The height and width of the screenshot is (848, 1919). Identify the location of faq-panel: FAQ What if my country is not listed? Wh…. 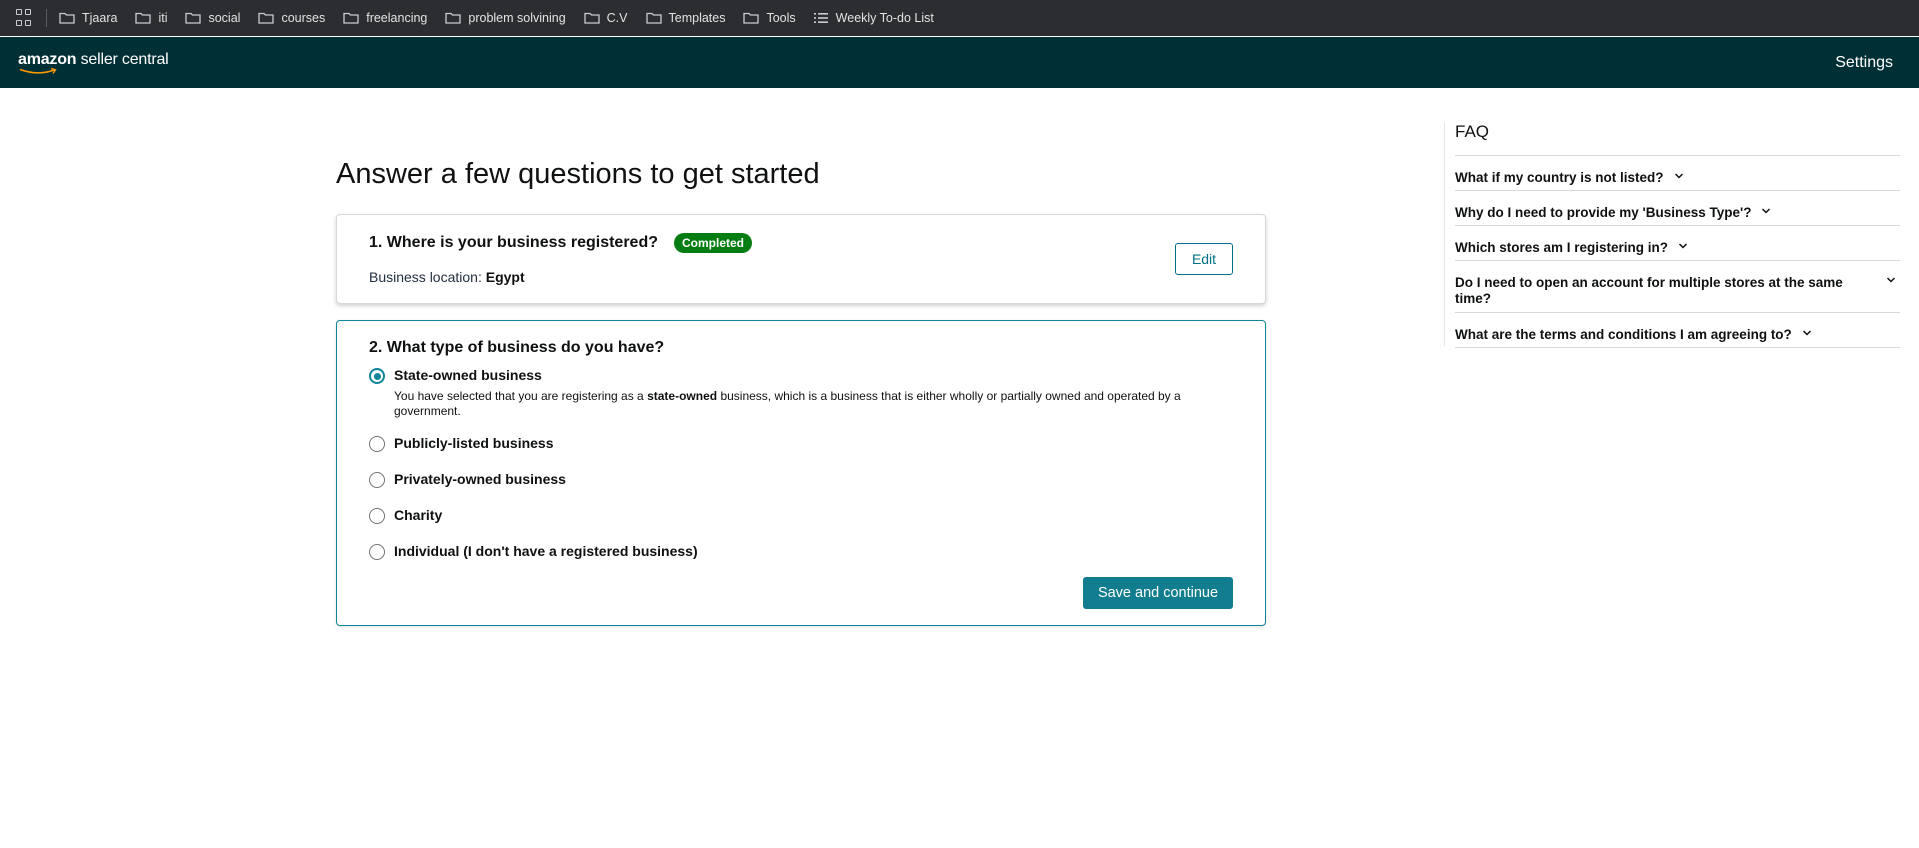
(1677, 235).